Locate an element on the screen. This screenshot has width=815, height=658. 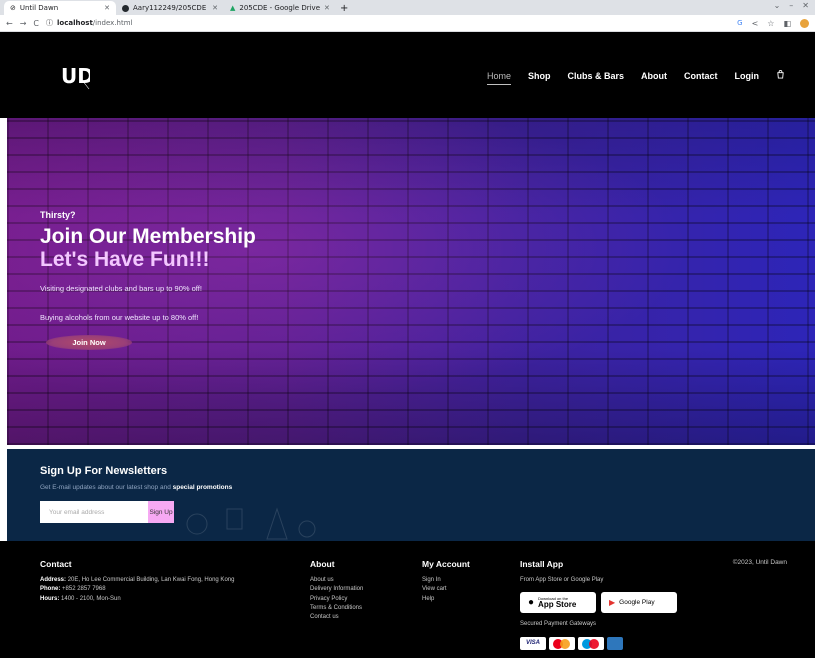
nav-login: Login is located at coordinates (747, 76).